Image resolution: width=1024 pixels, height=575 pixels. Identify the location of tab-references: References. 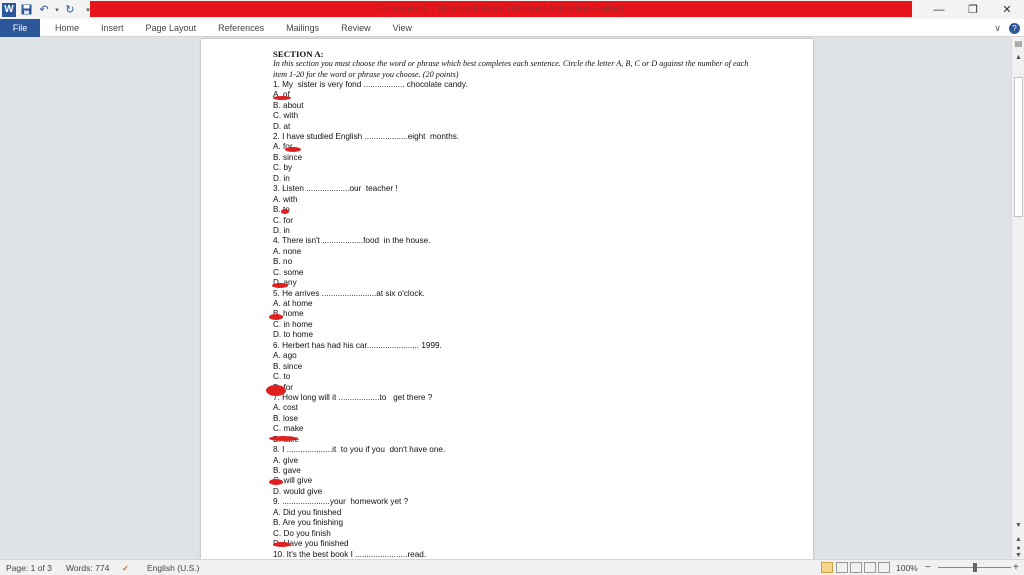
(241, 28).